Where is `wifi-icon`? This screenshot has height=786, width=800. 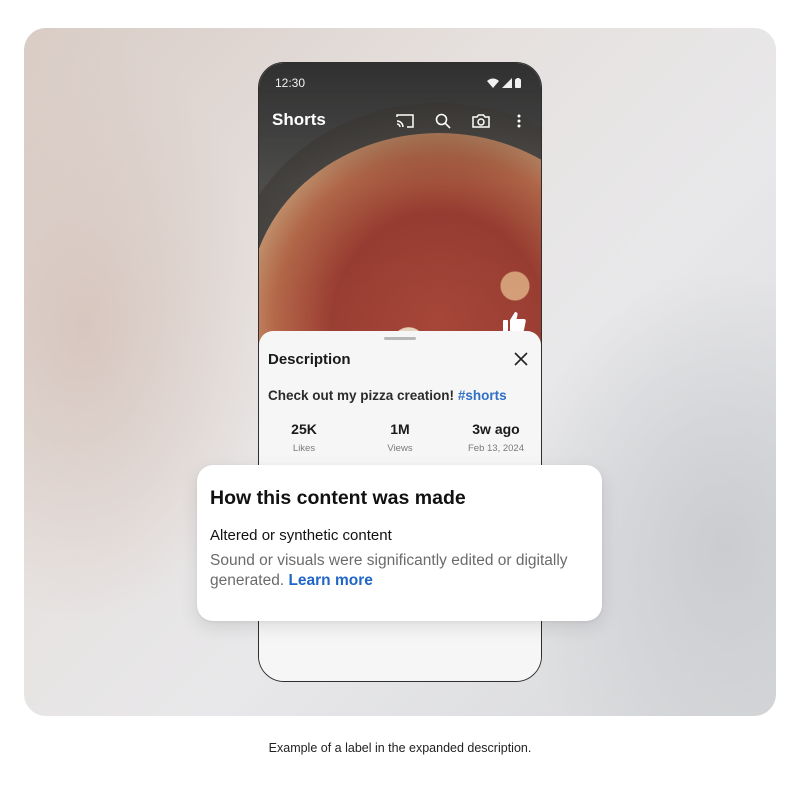
wifi-icon is located at coordinates (493, 84).